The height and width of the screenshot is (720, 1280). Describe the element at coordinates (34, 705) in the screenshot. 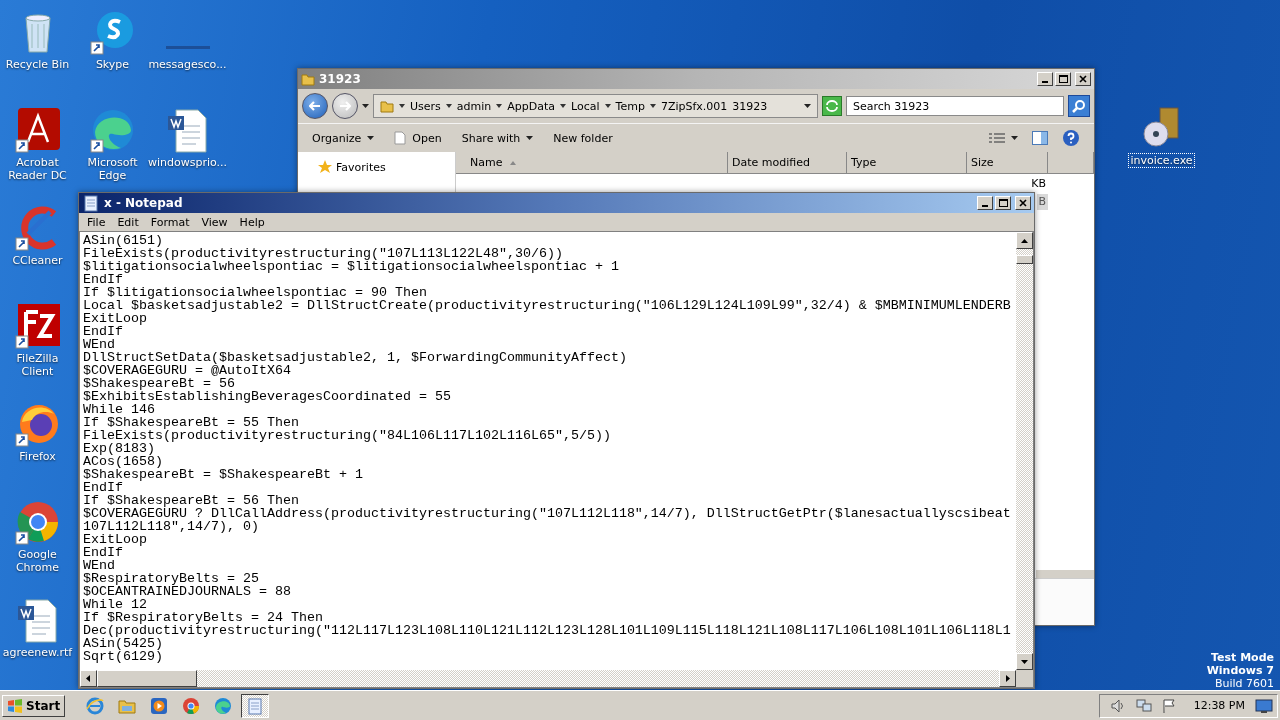

I see `start-button: Start` at that location.